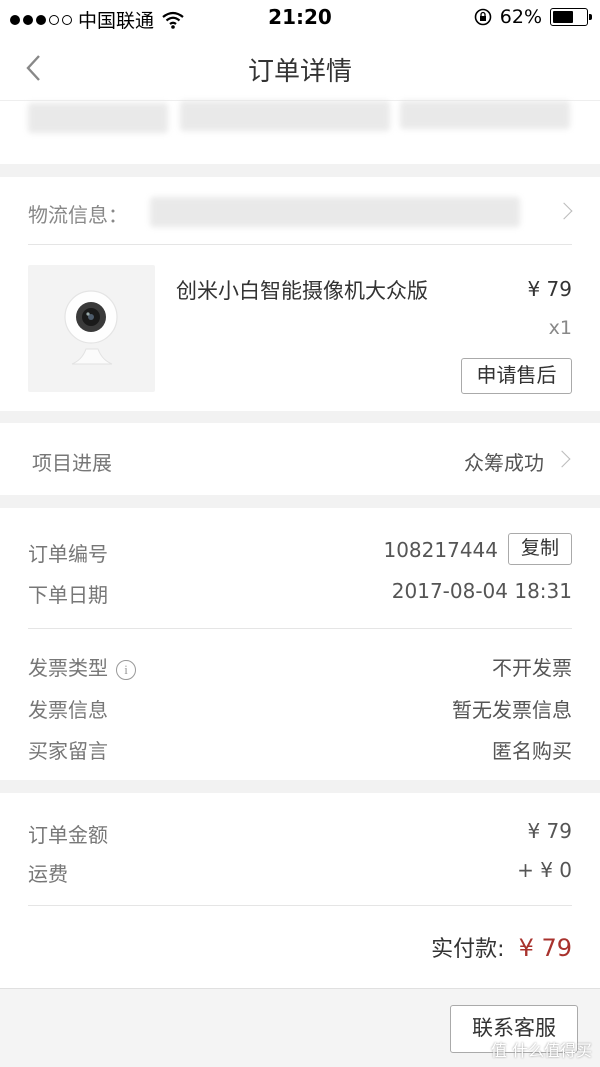  I want to click on address-card, so click(300, 132).